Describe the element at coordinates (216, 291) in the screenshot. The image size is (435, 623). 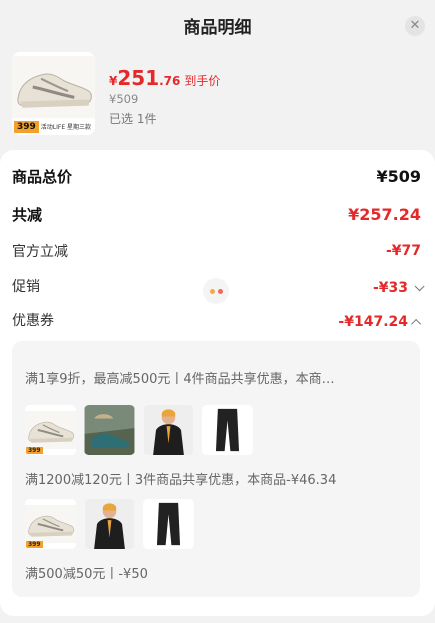
I see `loading-spinner-icon` at that location.